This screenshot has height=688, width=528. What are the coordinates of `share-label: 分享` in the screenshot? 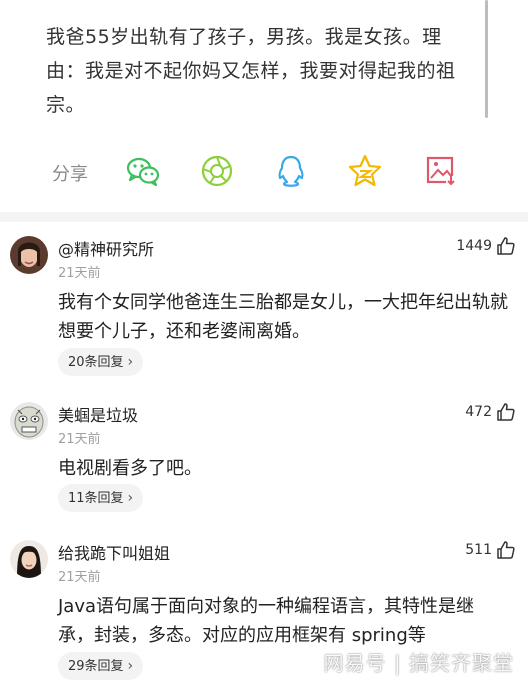 It's located at (70, 174).